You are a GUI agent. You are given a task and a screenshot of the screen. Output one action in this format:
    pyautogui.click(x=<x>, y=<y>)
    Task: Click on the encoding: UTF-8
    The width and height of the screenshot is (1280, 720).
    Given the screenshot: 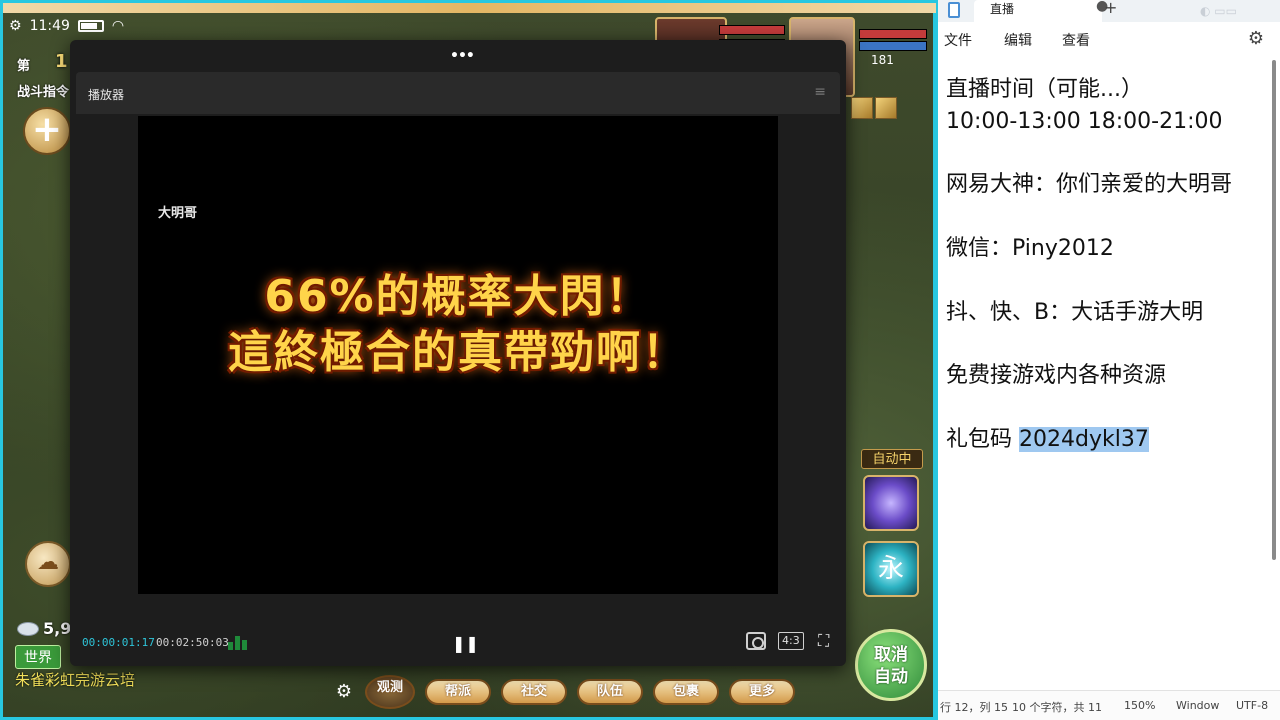 What is the action you would take?
    pyautogui.click(x=1252, y=705)
    